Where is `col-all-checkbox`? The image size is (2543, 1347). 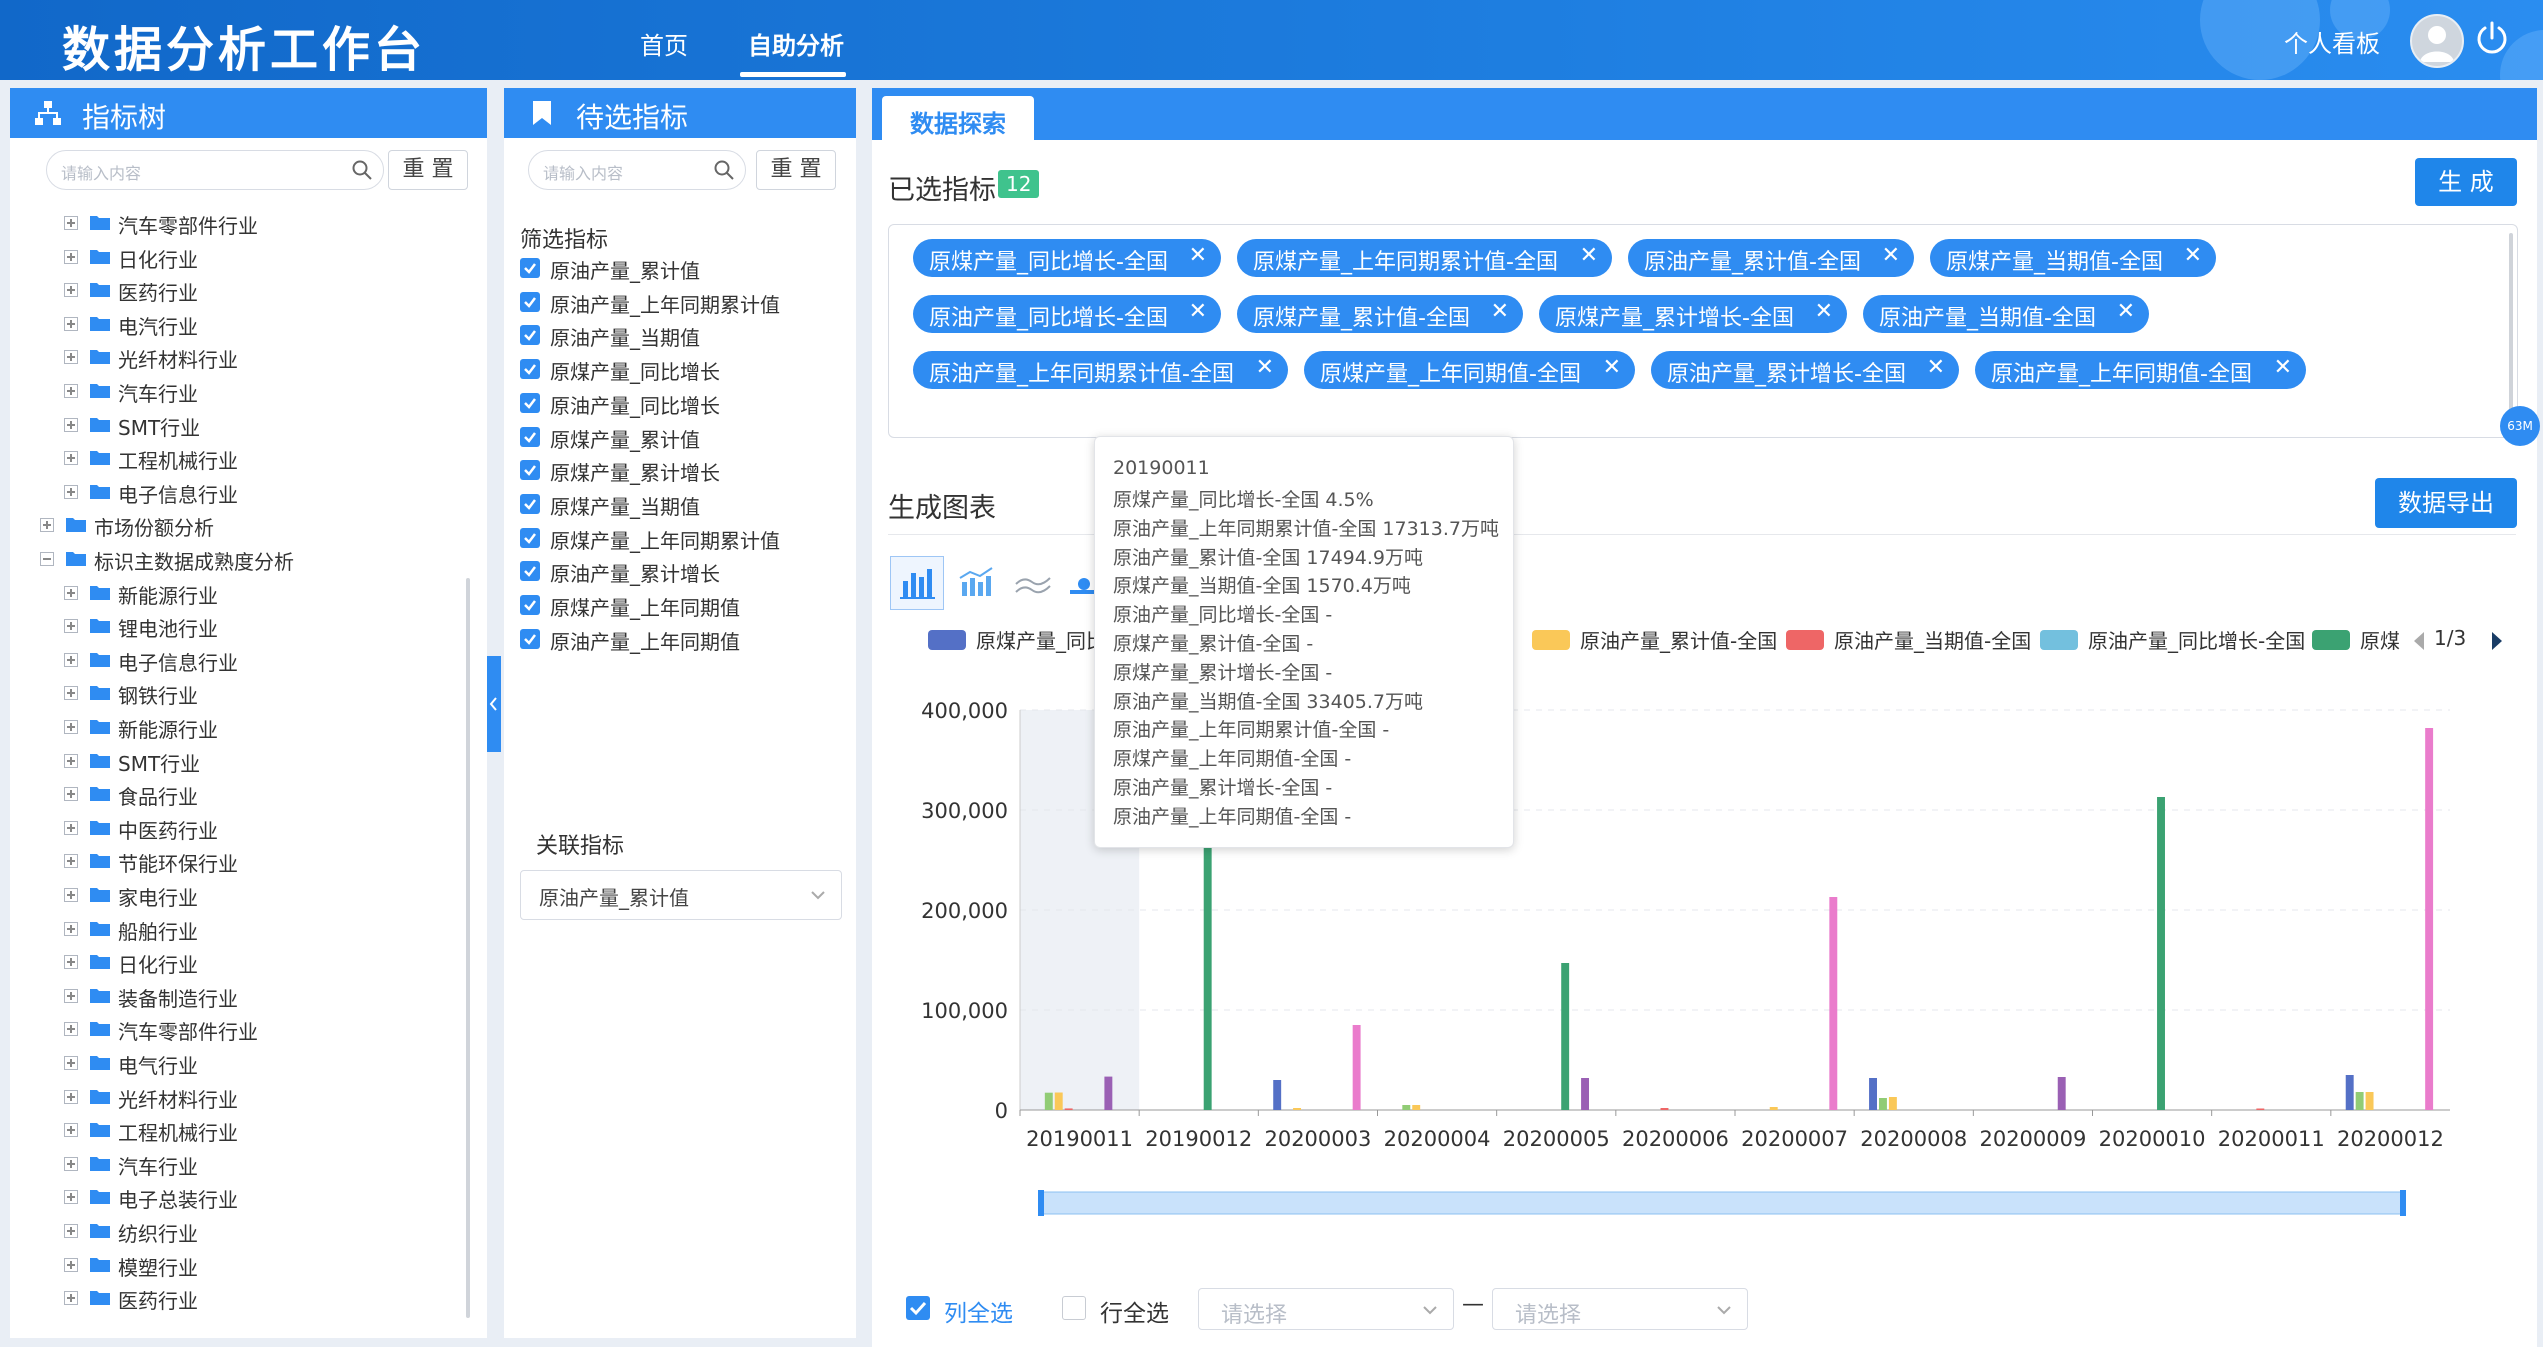 col-all-checkbox is located at coordinates (918, 1308).